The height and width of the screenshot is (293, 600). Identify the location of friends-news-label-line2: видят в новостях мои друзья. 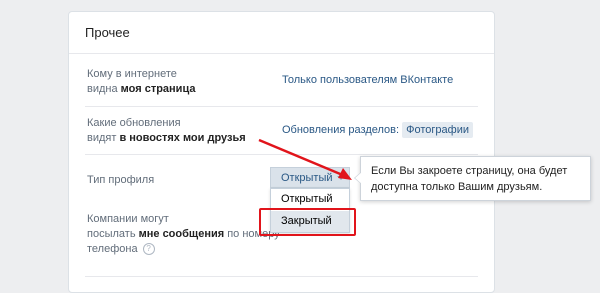
(166, 138).